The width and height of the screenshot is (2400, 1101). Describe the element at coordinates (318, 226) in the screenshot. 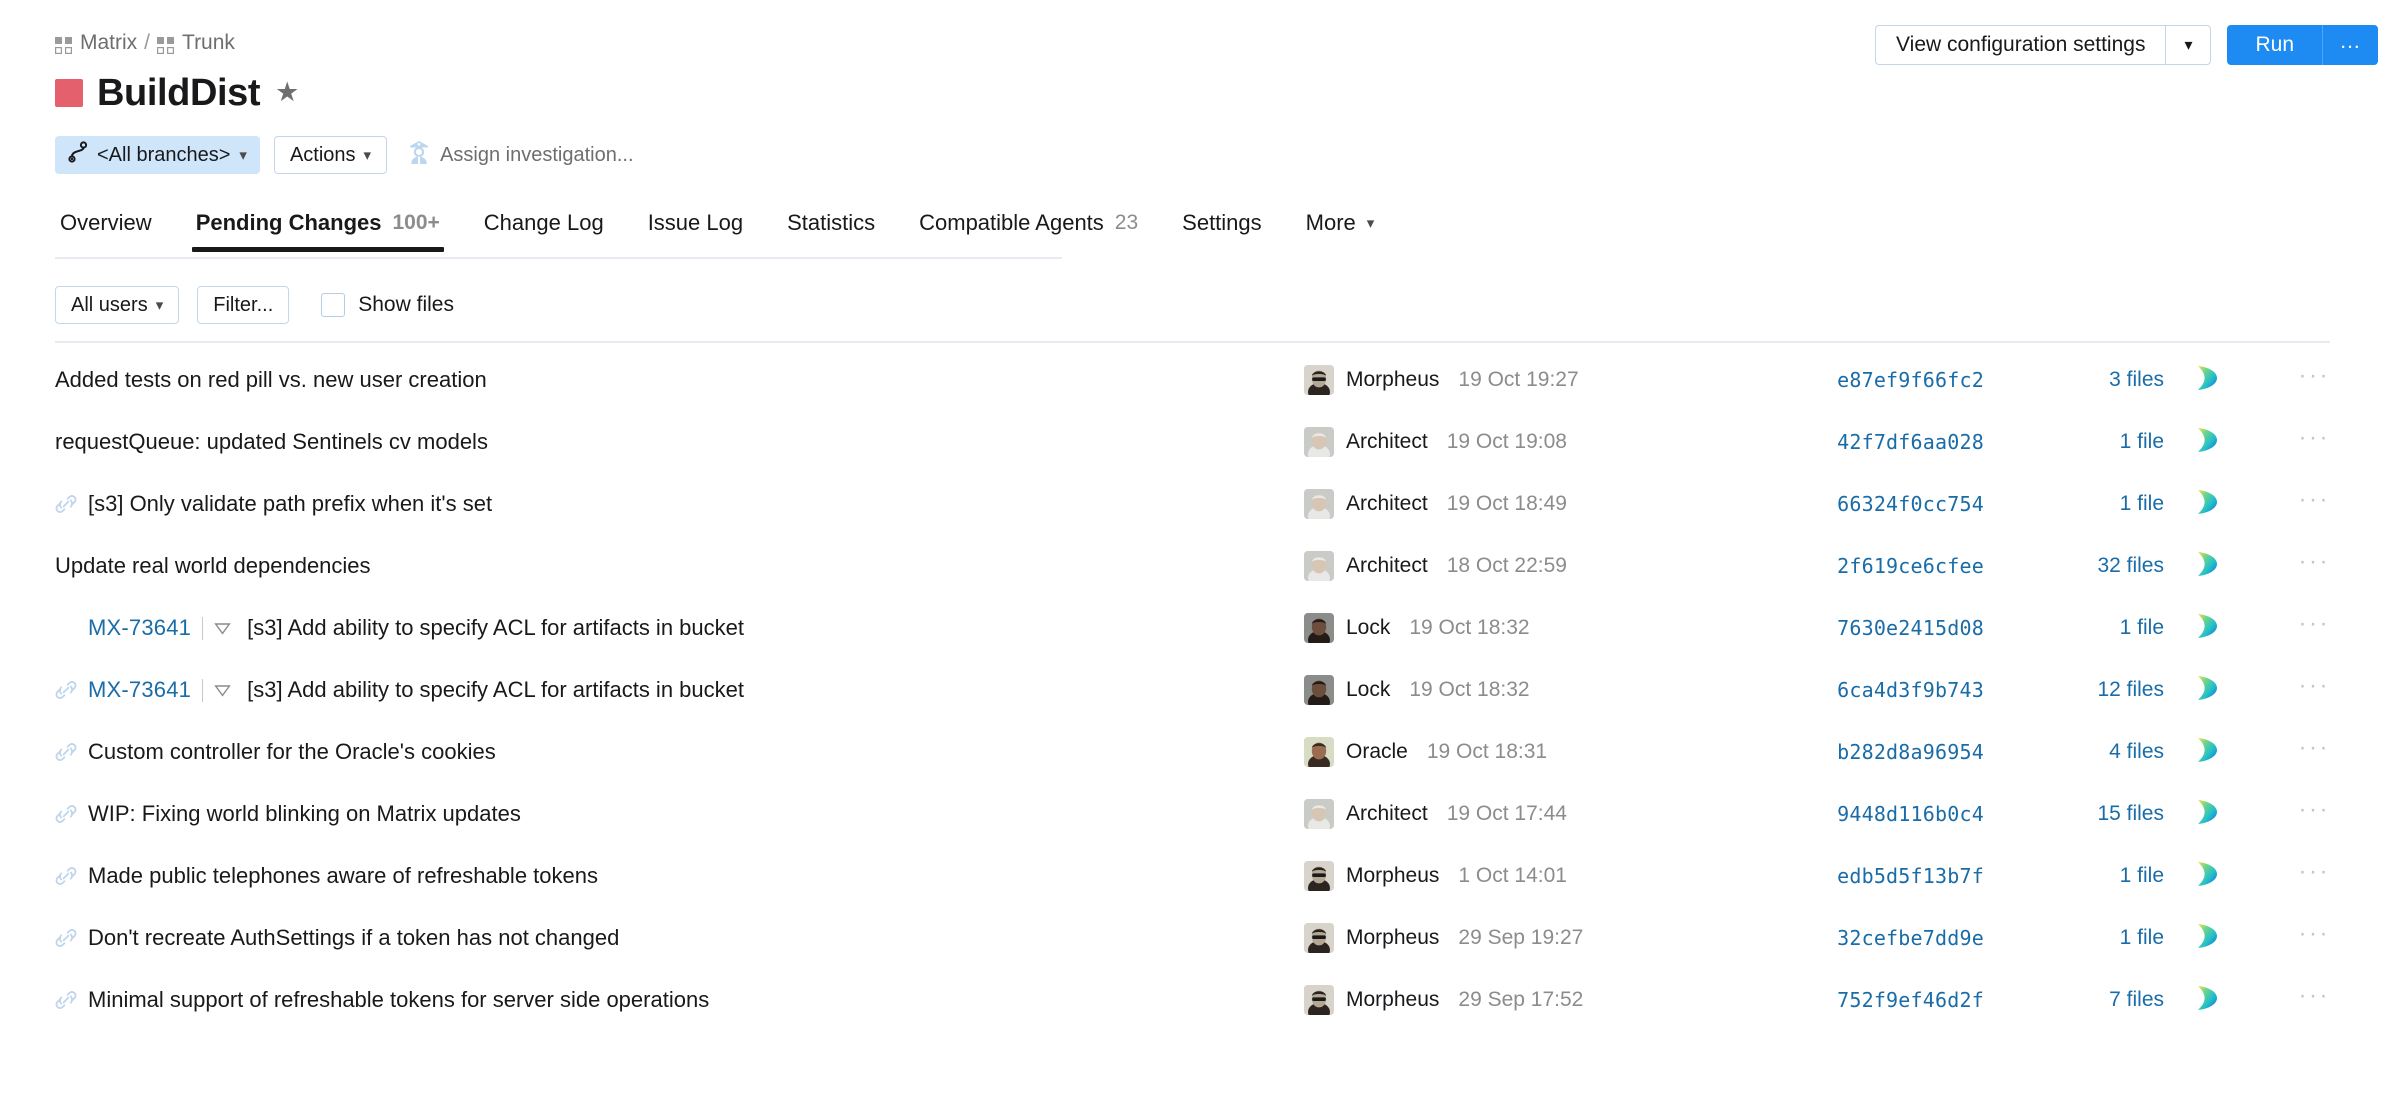

I see `tab-pending-changes: Pending Changes 100+` at that location.